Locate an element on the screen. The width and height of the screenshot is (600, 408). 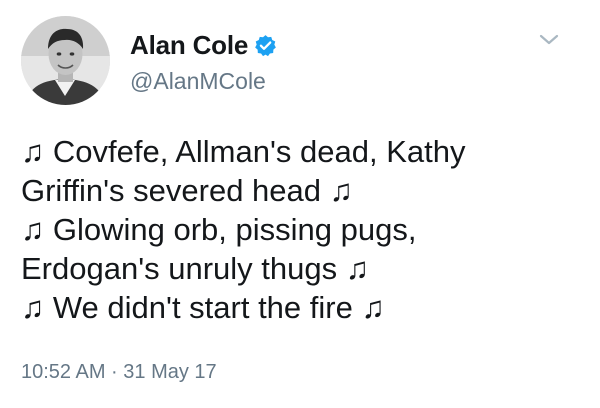
tweet-text-line: Erdogan's unruly thugs ♫ is located at coordinates (195, 268).